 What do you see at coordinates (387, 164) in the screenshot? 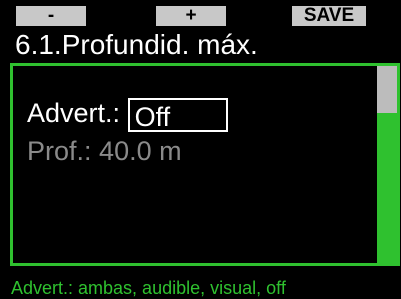
I see `scrollbar` at bounding box center [387, 164].